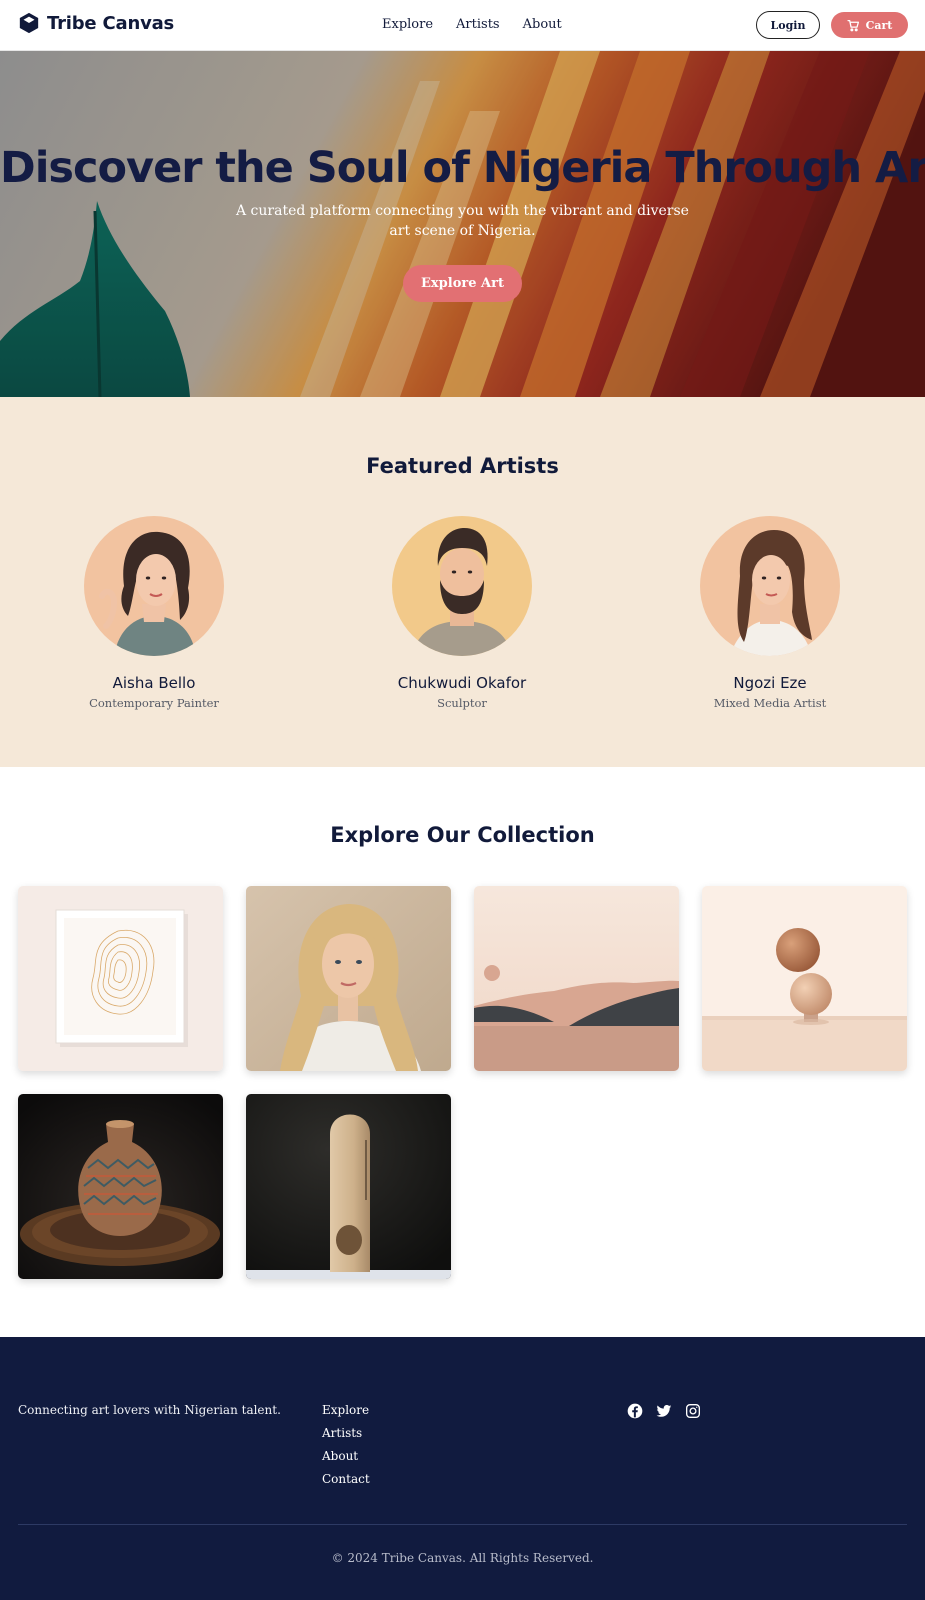 This screenshot has height=1600, width=925. What do you see at coordinates (462, 168) in the screenshot?
I see `hero-title: Discover the Soul of Nigeria Through Art` at bounding box center [462, 168].